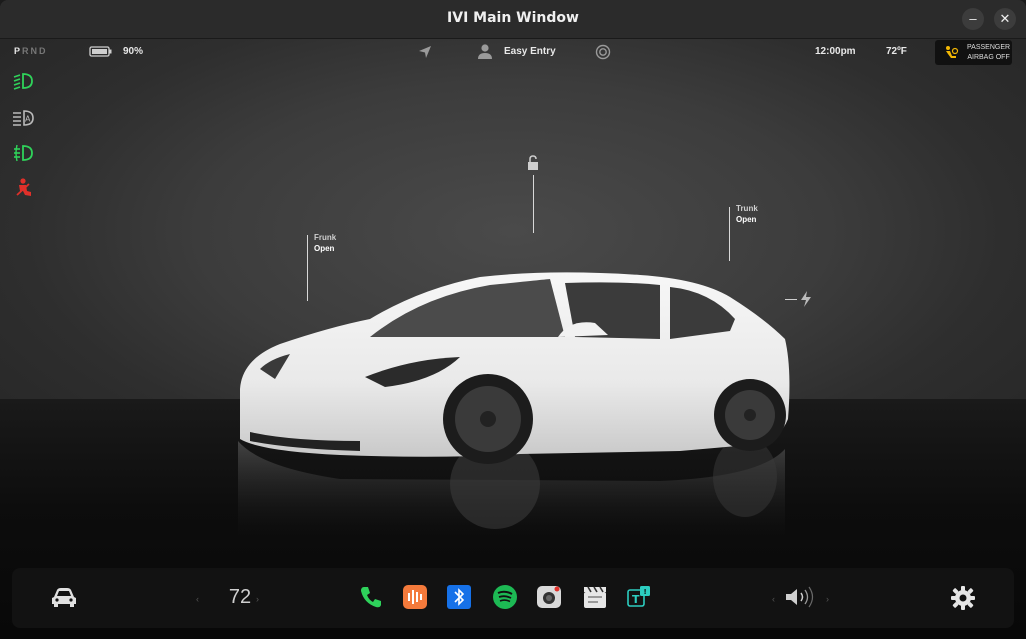 The image size is (1026, 639). I want to click on gear-selector: PRND, so click(31, 51).